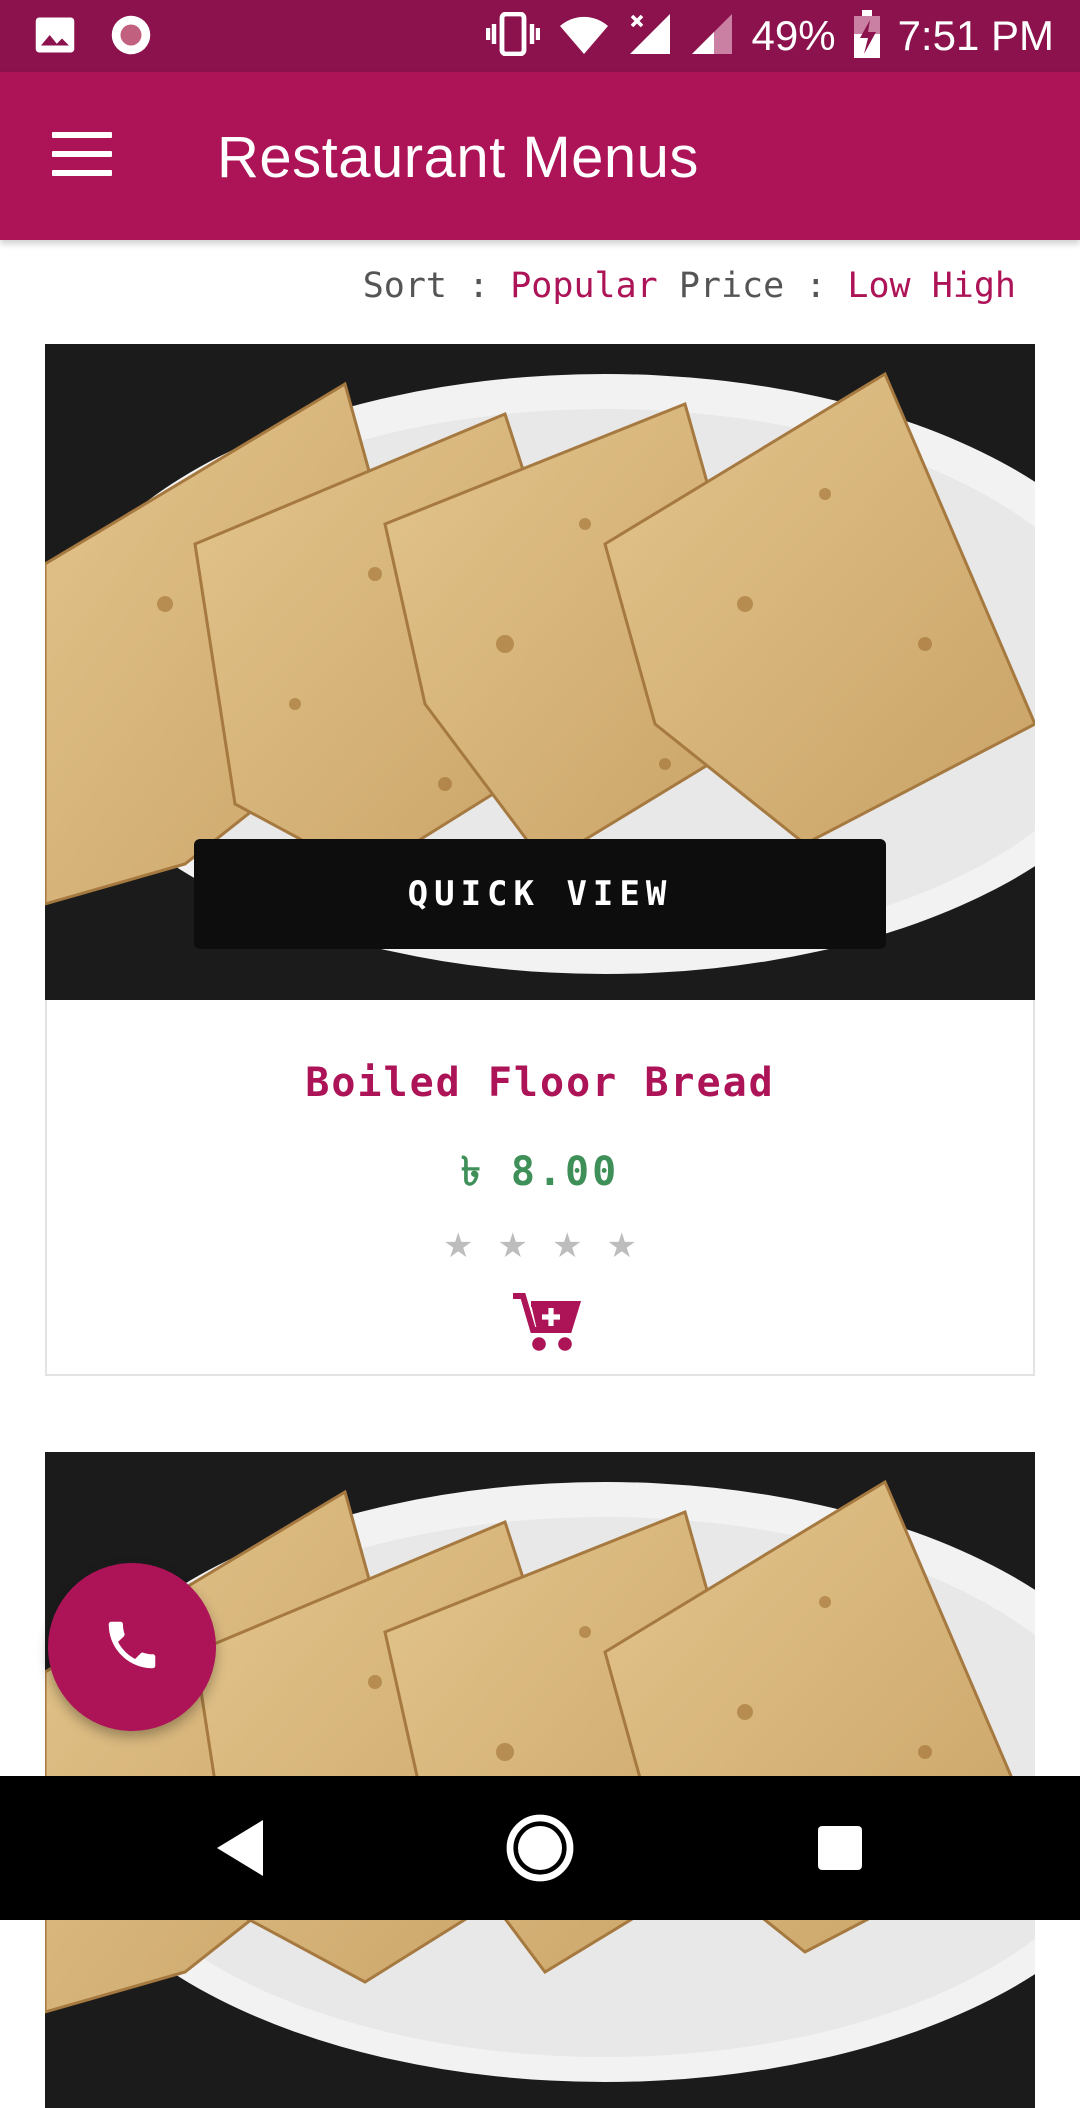  Describe the element at coordinates (436, 286) in the screenshot. I see `sort-label: Sort :` at that location.